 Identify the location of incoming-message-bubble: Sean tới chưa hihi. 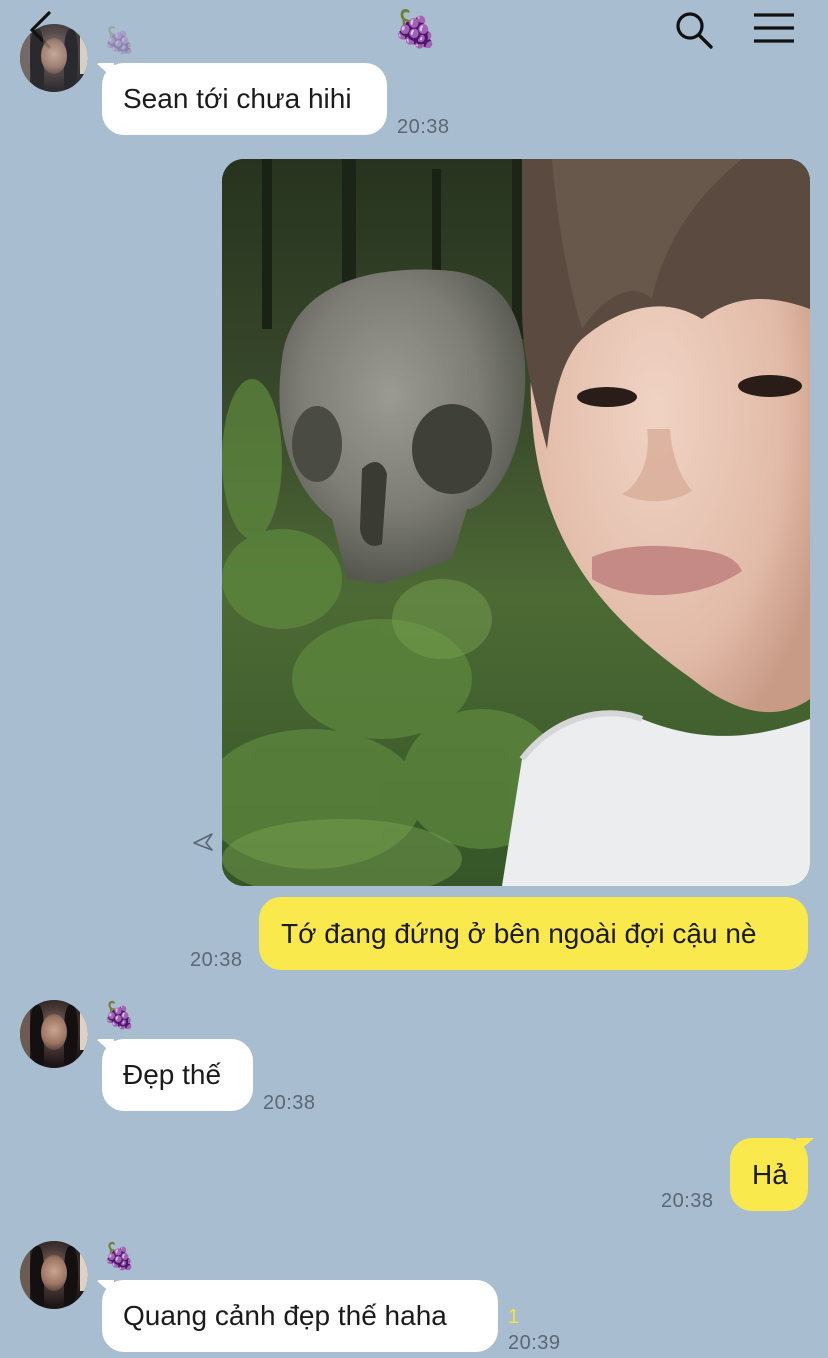
(244, 99).